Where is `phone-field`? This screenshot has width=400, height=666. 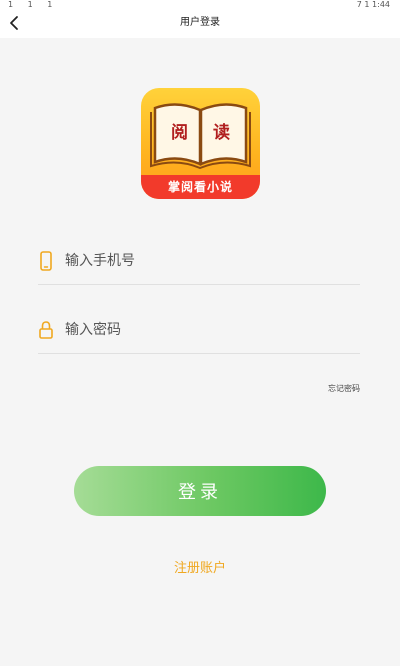 phone-field is located at coordinates (199, 261).